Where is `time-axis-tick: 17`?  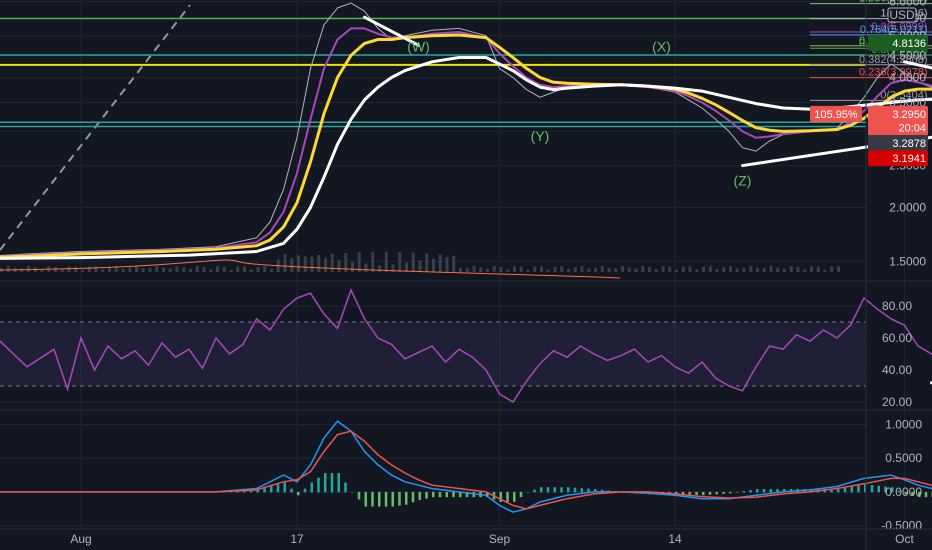 time-axis-tick: 17 is located at coordinates (297, 539).